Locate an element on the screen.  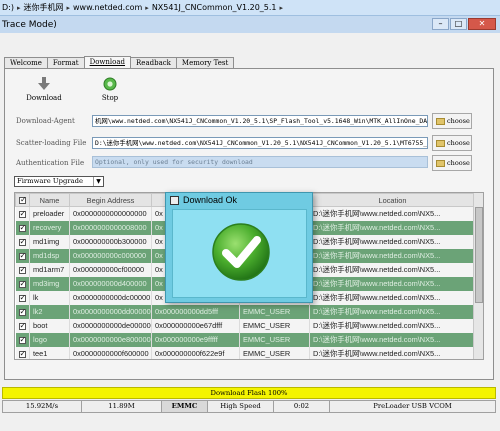
cell-begin: 0x0000000000e800000 is located at coordinates (110, 339).